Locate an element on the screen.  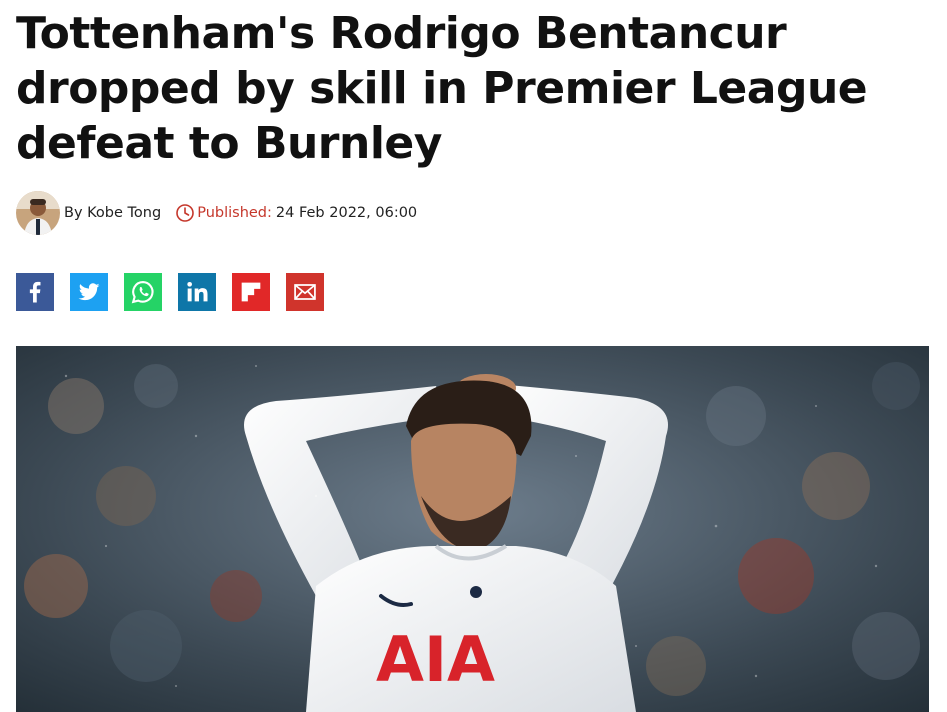
share-twitter-button is located at coordinates (89, 292).